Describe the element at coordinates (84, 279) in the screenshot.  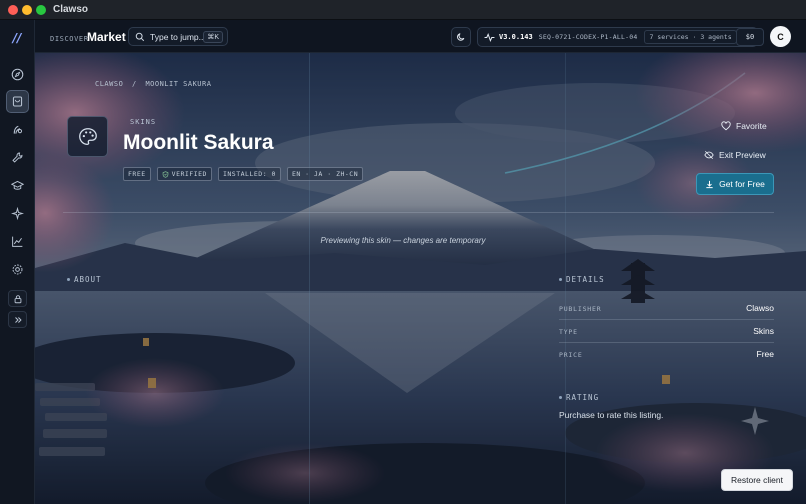
I see `about-section-label: ABOUT` at that location.